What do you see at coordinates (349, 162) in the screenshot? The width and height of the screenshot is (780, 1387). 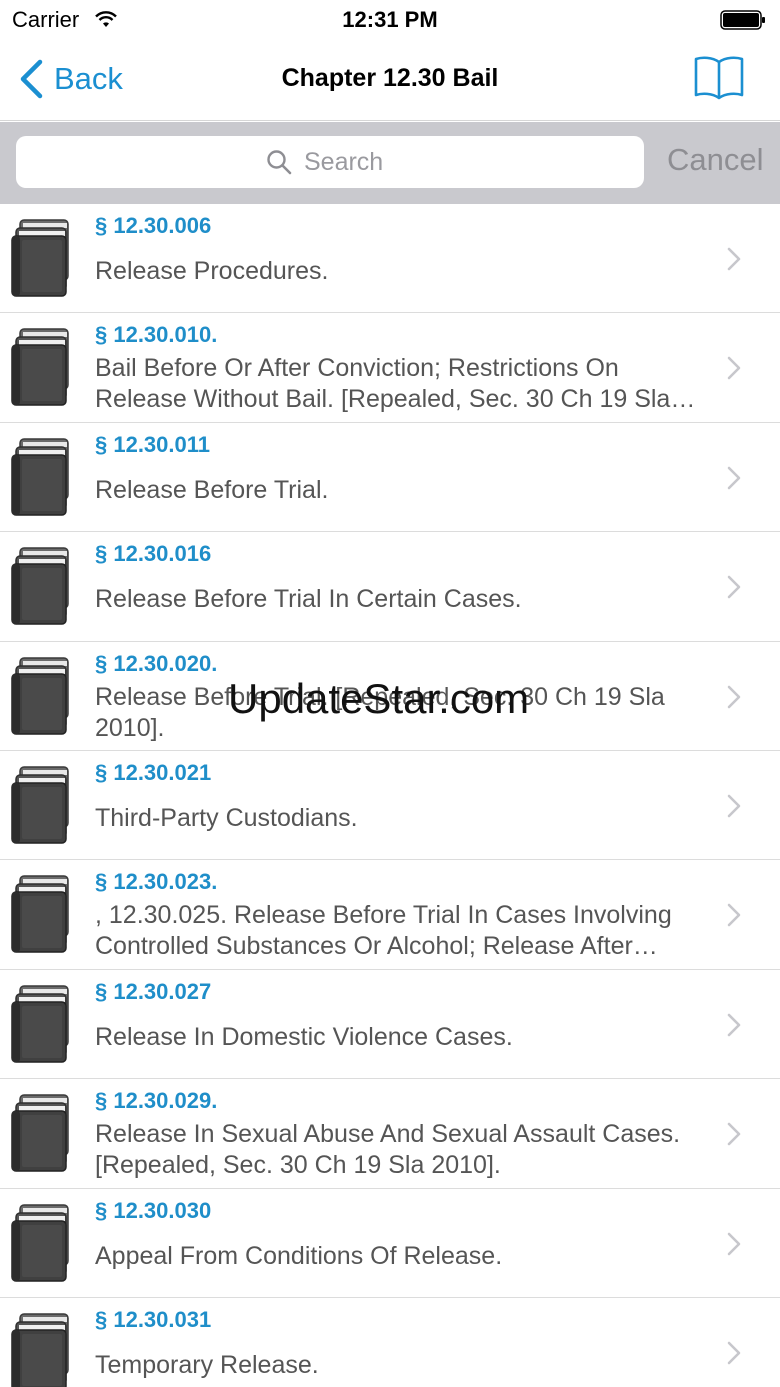 I see `search-input` at bounding box center [349, 162].